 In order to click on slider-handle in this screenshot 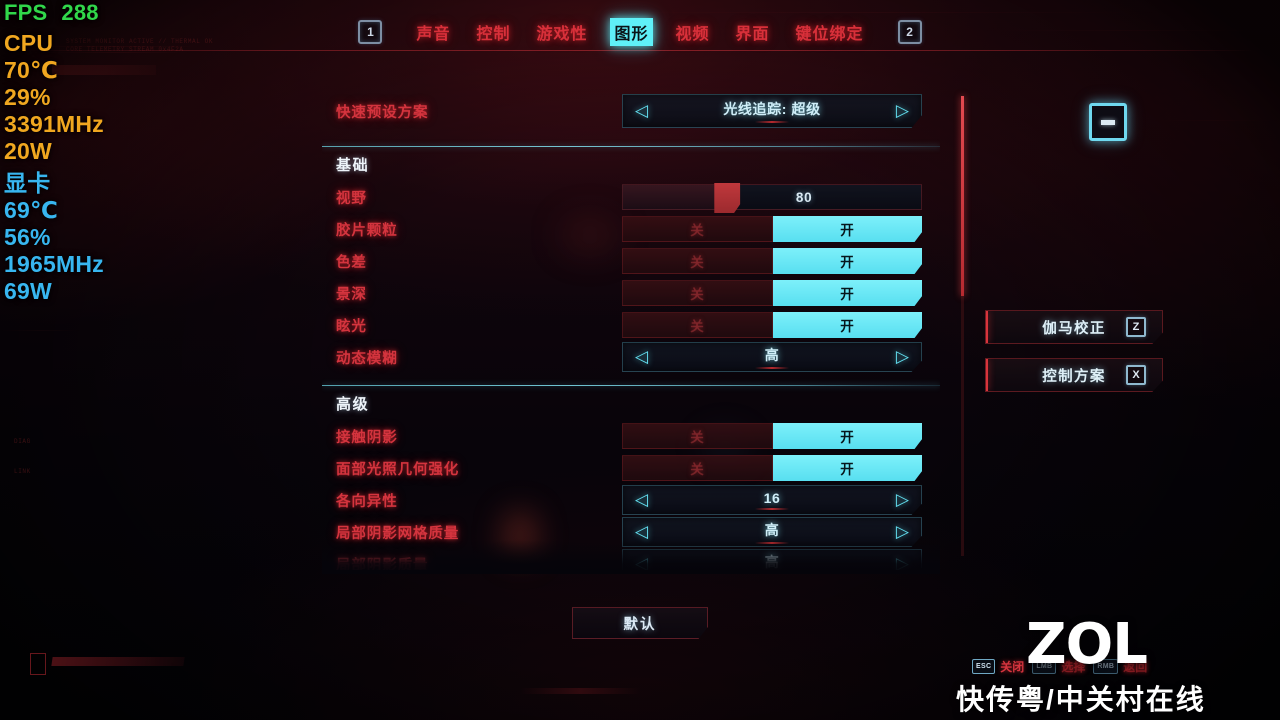, I will do `click(727, 198)`.